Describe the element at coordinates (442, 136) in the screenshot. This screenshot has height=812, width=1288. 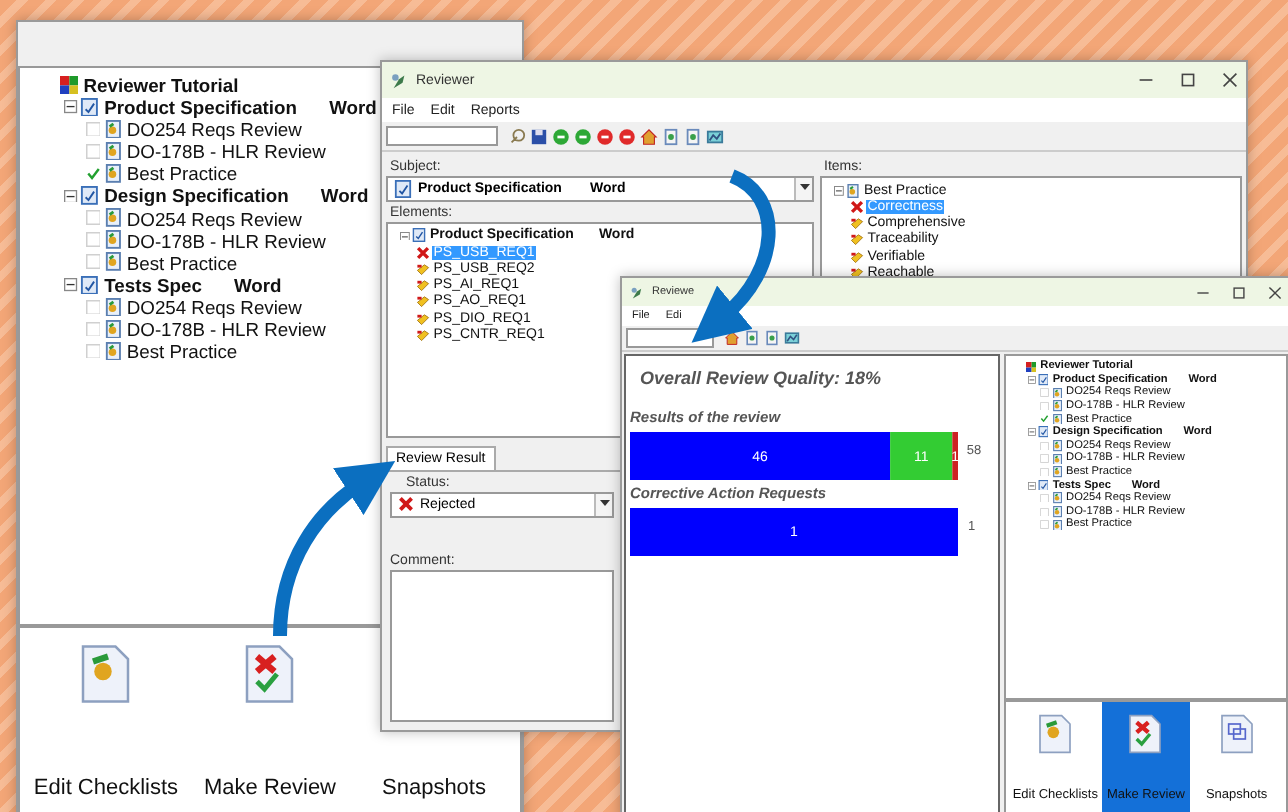
I see `search-field` at that location.